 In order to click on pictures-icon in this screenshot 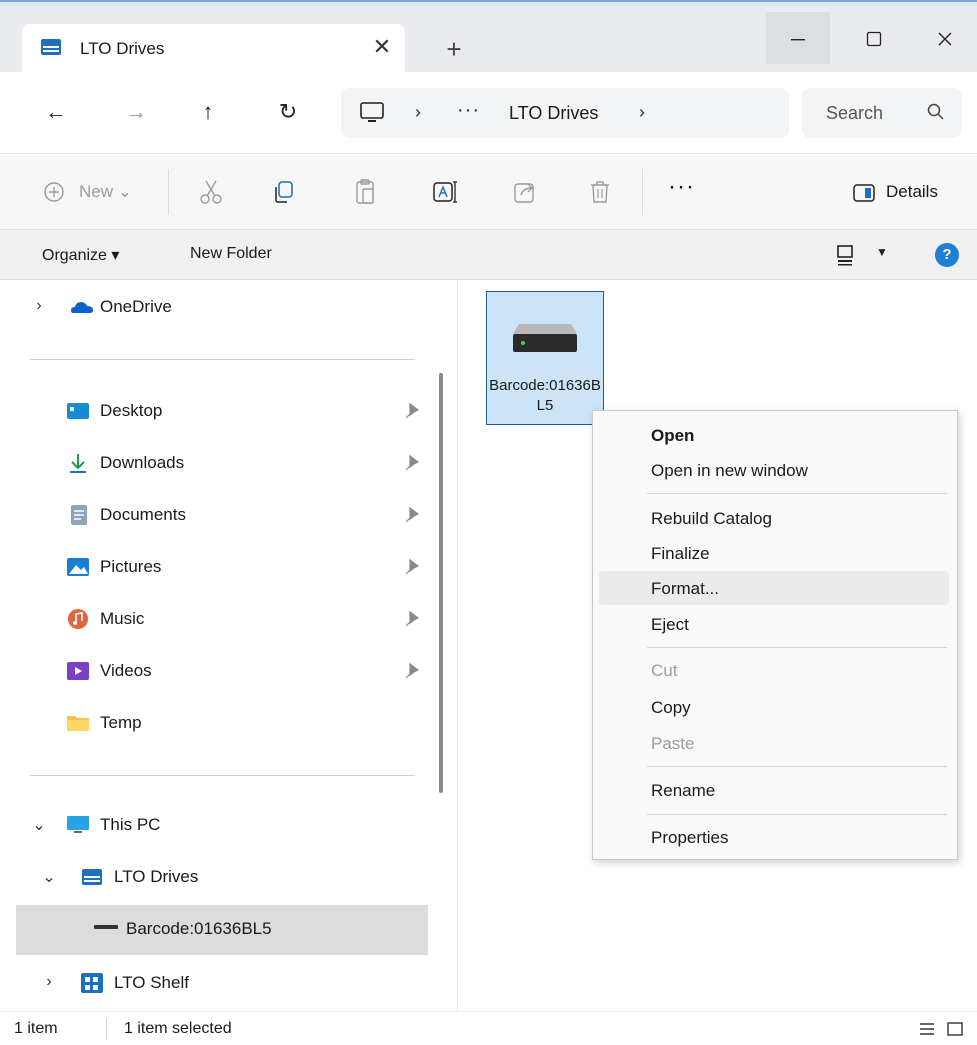, I will do `click(78, 567)`.